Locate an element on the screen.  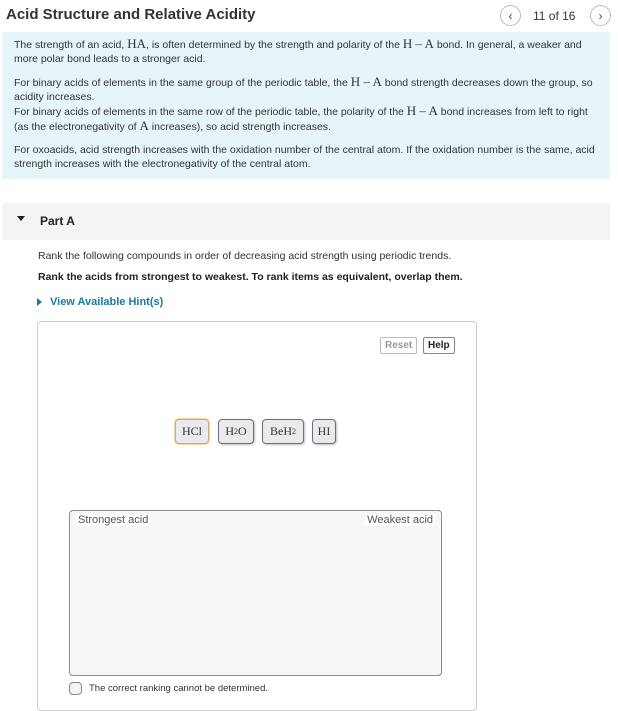
caret-right-icon is located at coordinates (39, 302).